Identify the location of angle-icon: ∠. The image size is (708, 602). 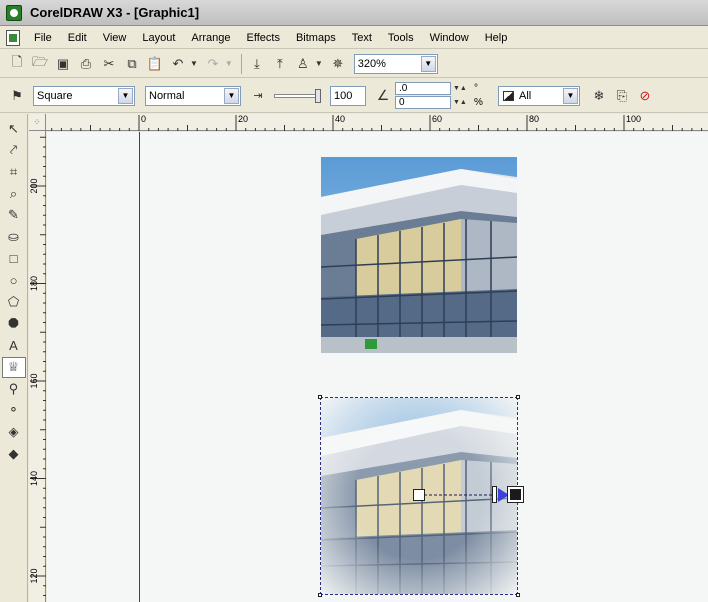
(383, 95).